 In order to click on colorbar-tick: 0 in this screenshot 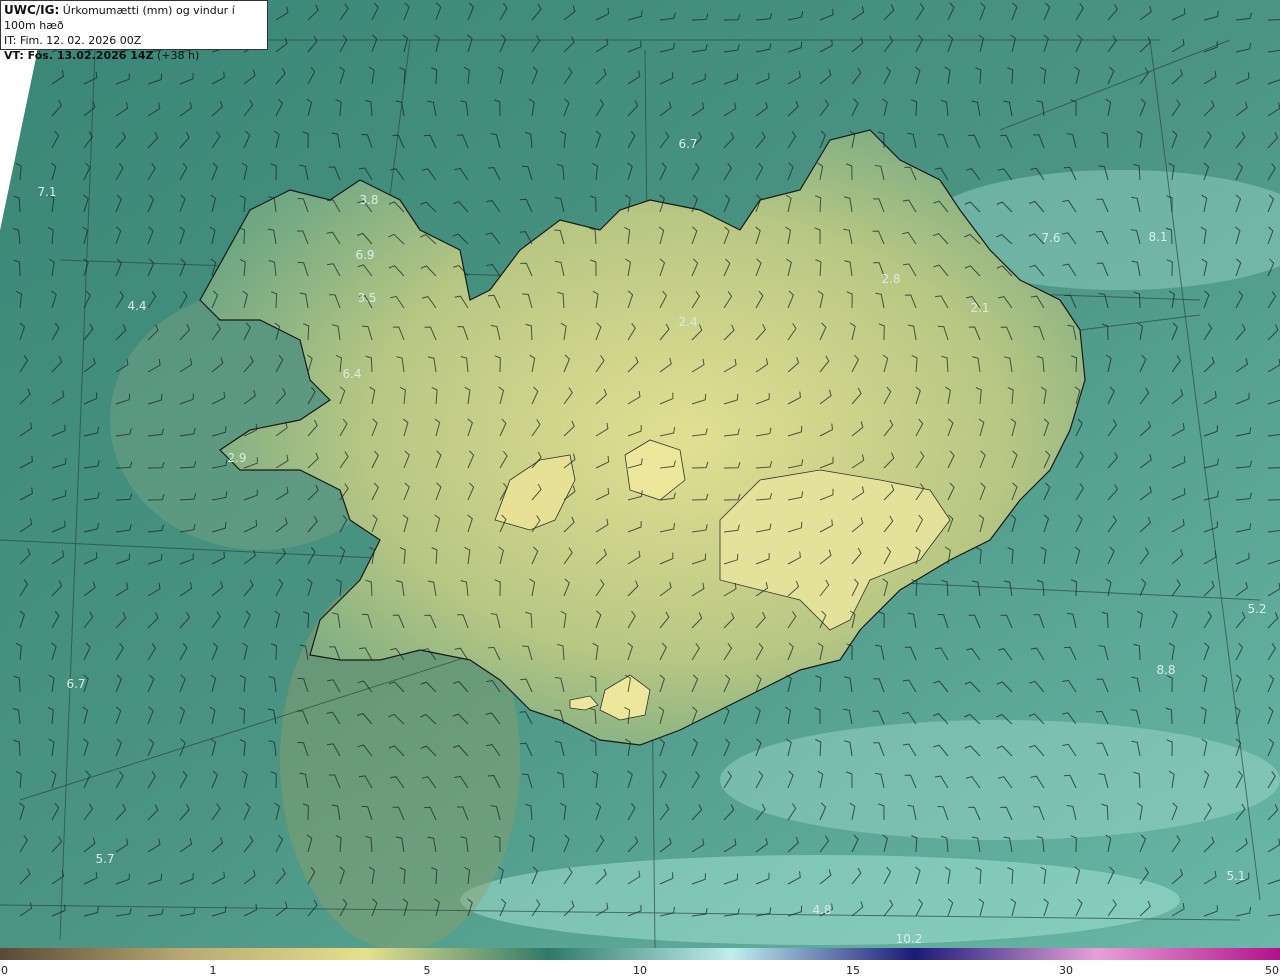, I will do `click(4, 970)`.